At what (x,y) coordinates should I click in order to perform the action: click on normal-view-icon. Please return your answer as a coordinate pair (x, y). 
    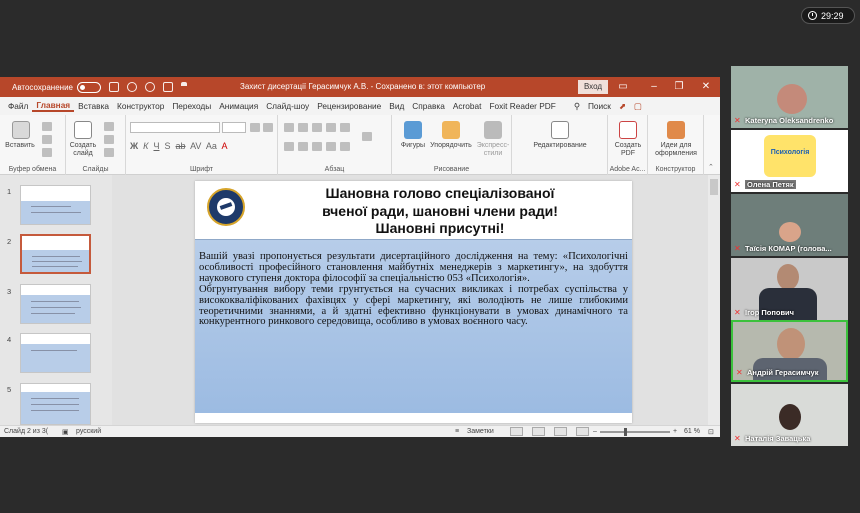
    Looking at the image, I should click on (516, 431).